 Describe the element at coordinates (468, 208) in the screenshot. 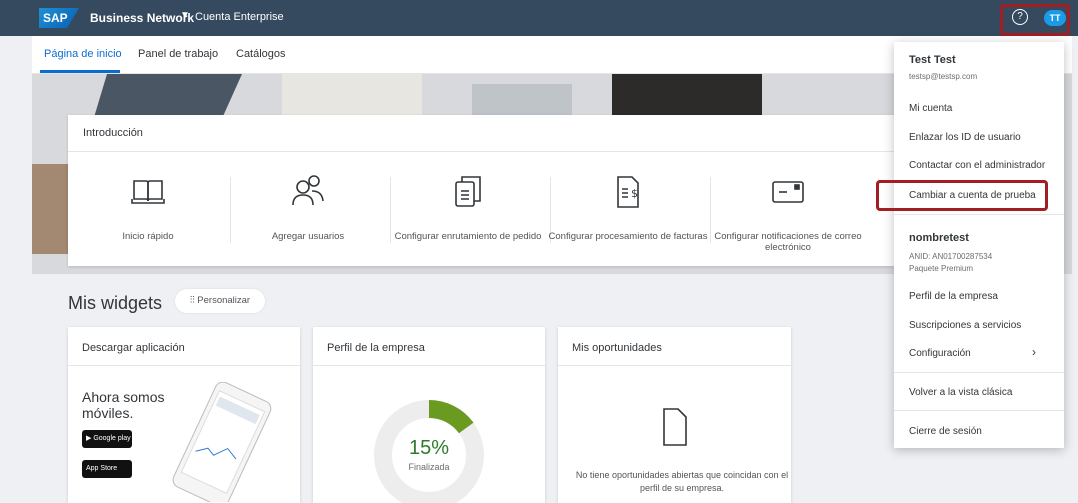

I see `tile-order-routing: Configurar enrutamiento de pedido` at that location.